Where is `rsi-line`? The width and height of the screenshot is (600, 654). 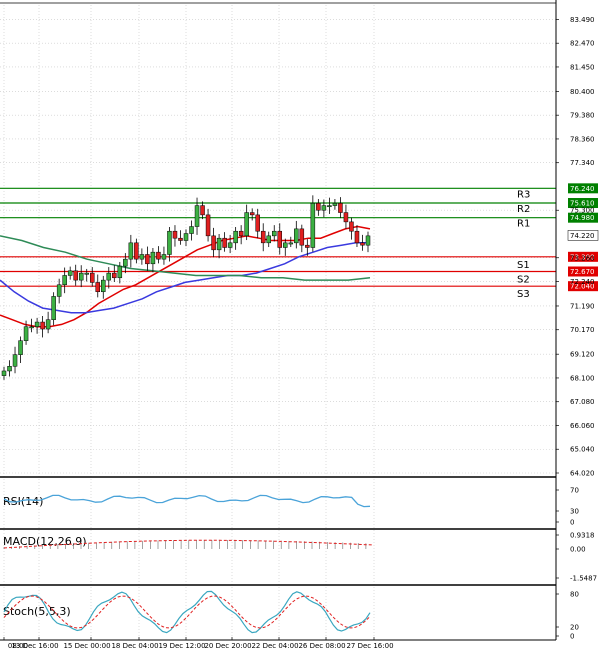
rsi-line is located at coordinates (187, 501).